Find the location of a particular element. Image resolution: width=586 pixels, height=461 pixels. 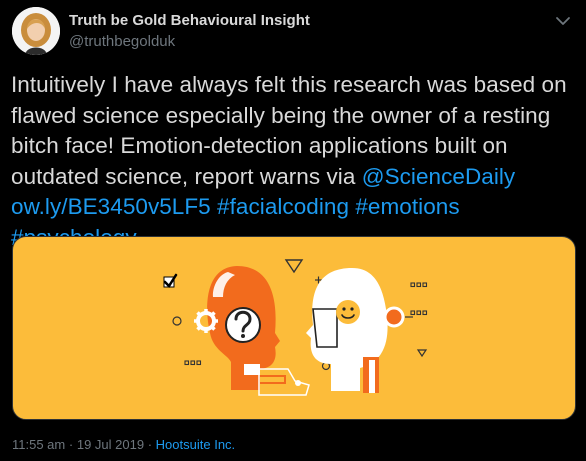

gear-icon is located at coordinates (206, 321).